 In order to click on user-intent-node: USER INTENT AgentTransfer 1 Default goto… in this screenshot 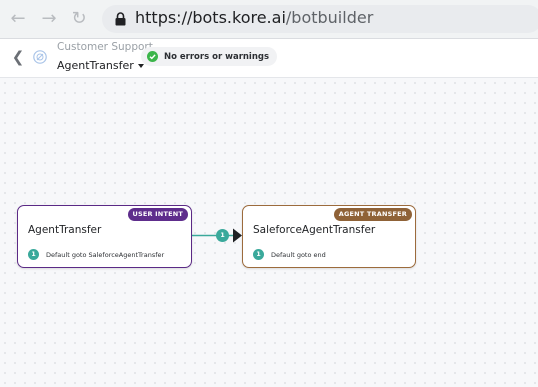, I will do `click(104, 236)`.